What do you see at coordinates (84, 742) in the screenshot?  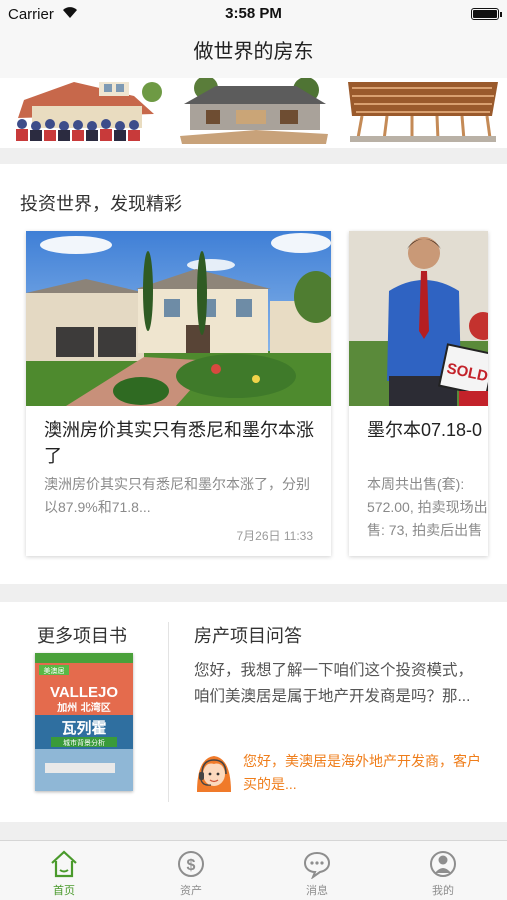 I see `brochure-subtitle: 城市背景分析` at bounding box center [84, 742].